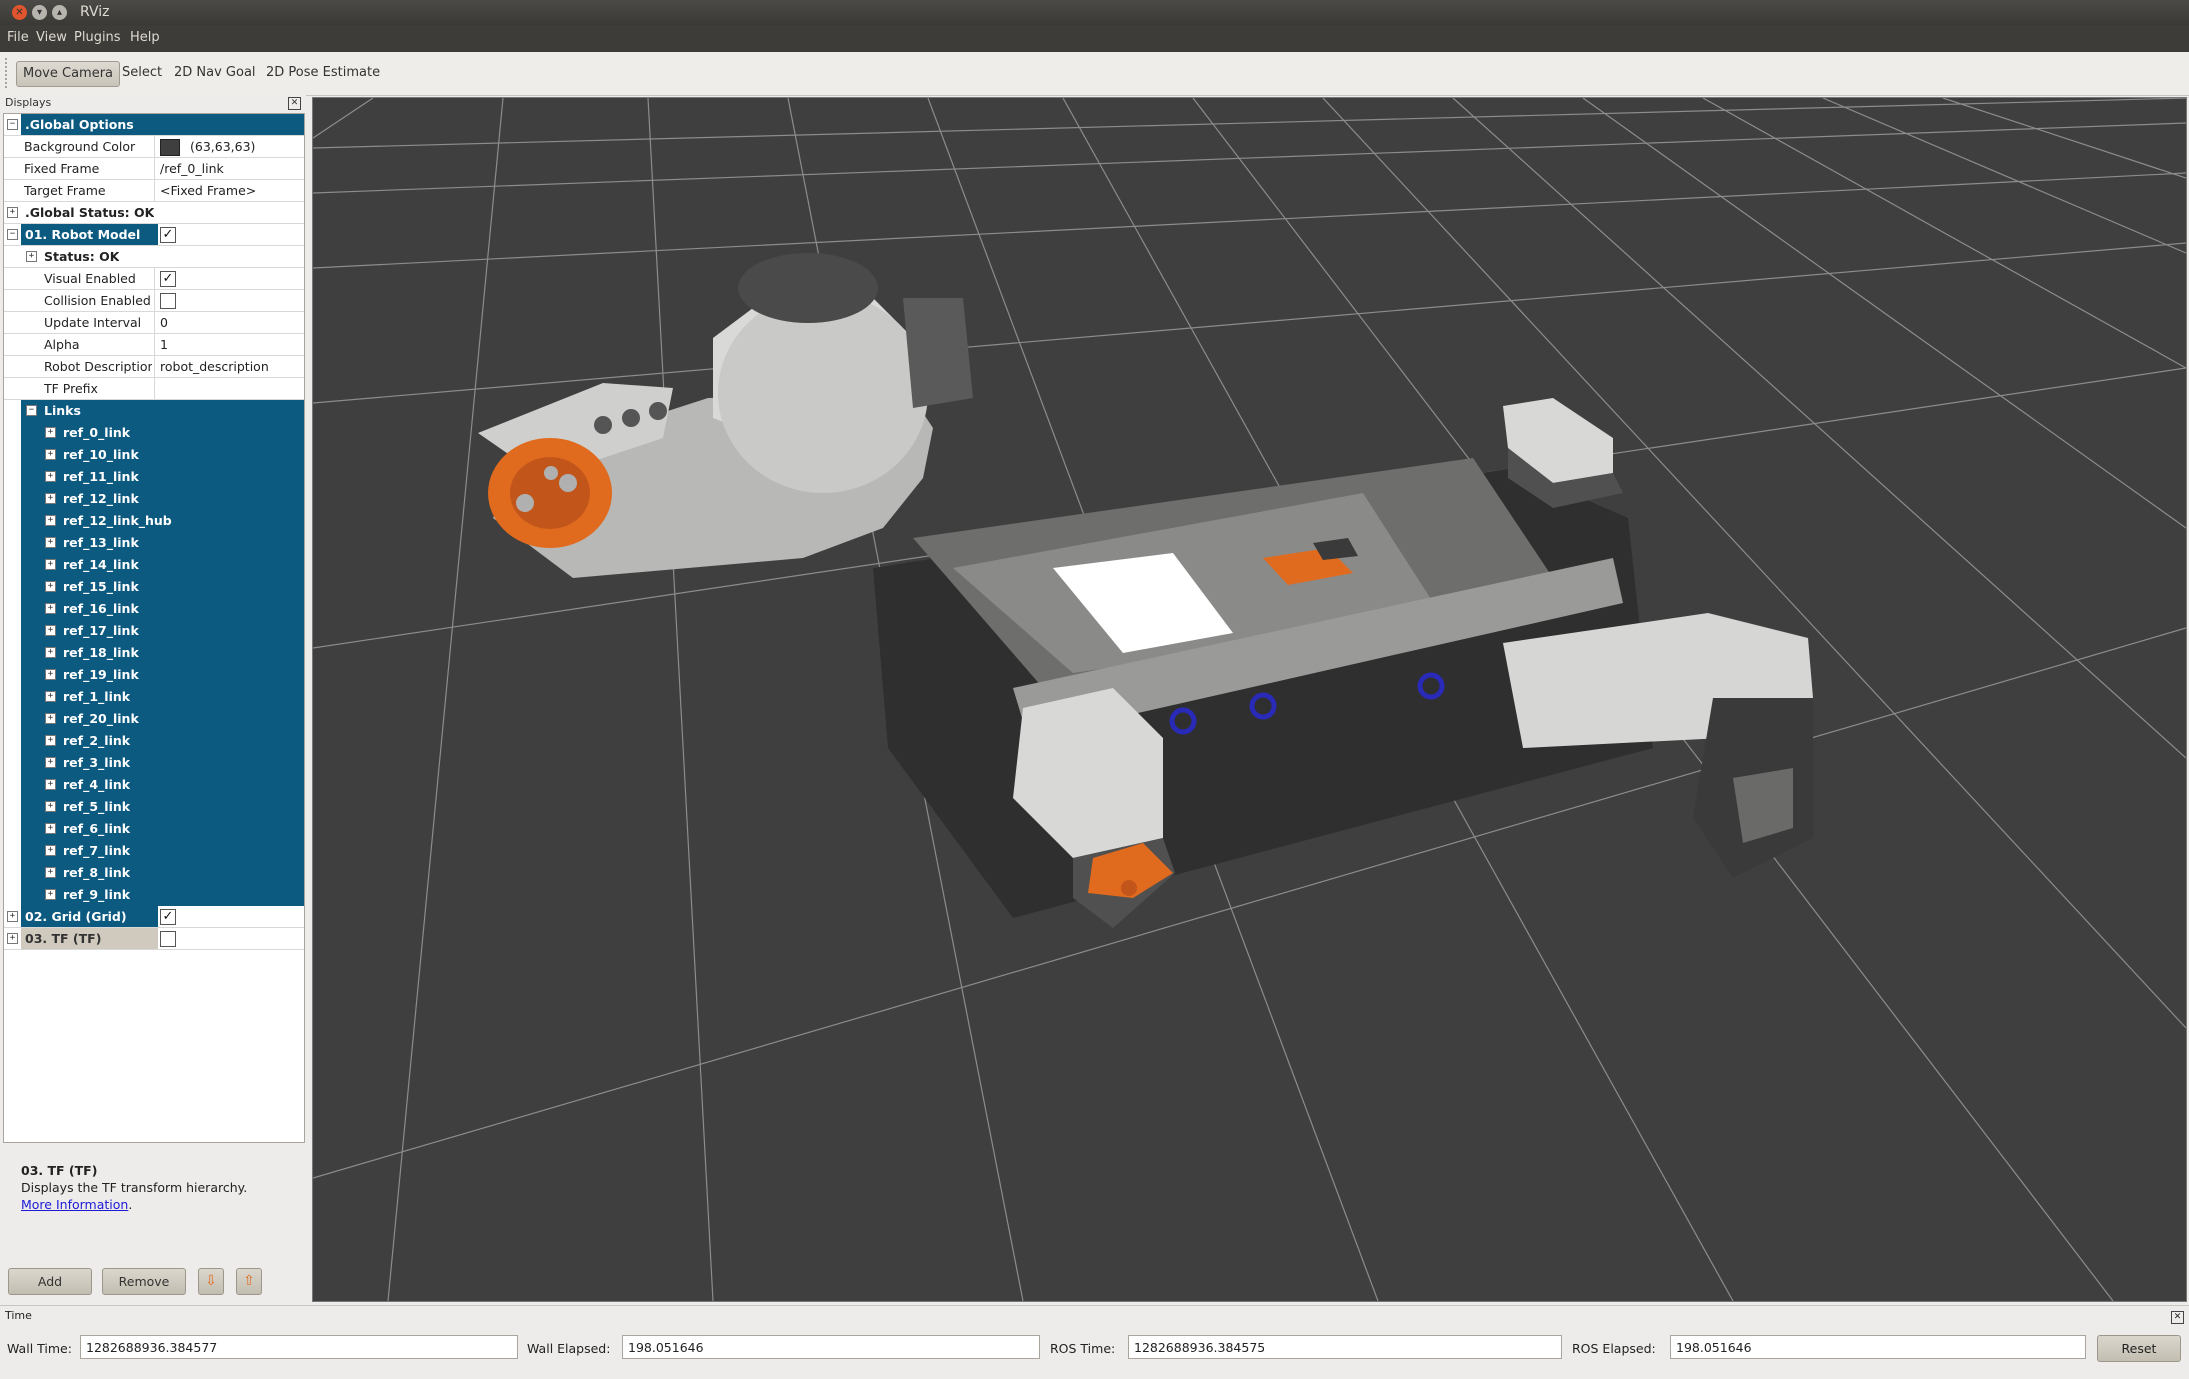 The height and width of the screenshot is (1379, 2189). I want to click on link-row: + ref_5_link, so click(154, 807).